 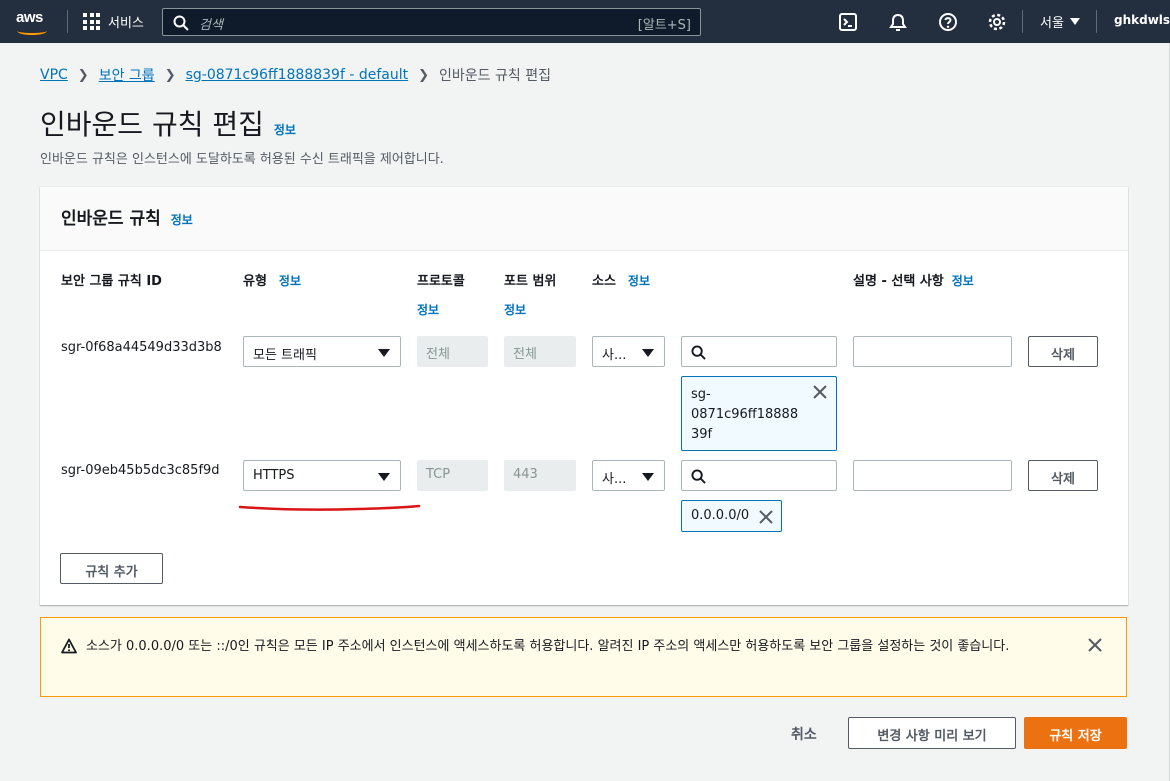 I want to click on source-token: 0.0.0.0/0, so click(x=731, y=516).